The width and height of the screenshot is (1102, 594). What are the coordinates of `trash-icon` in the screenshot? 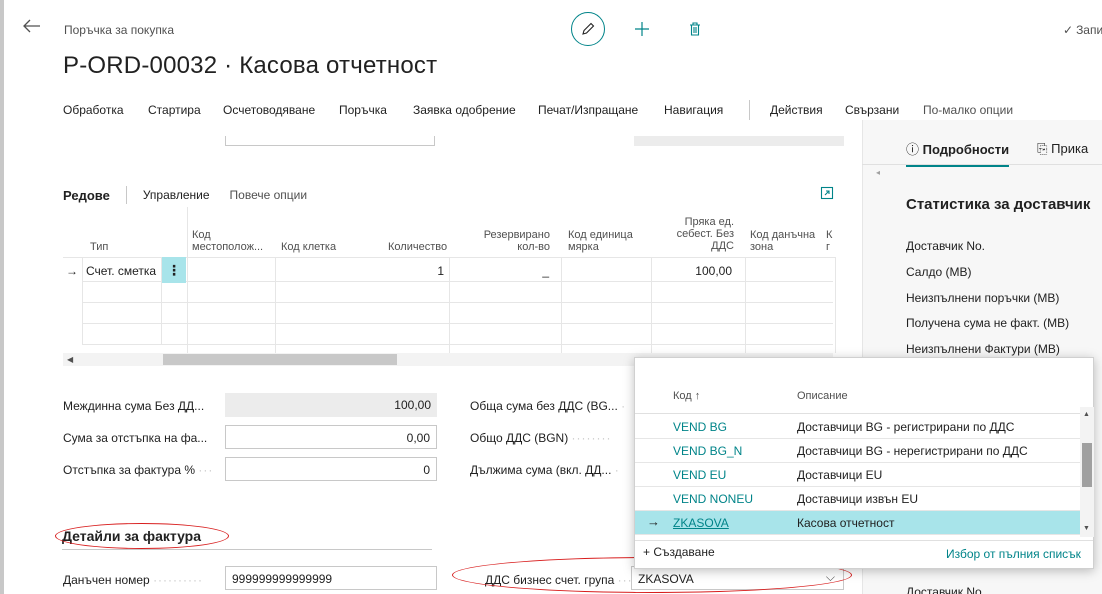 It's located at (695, 29).